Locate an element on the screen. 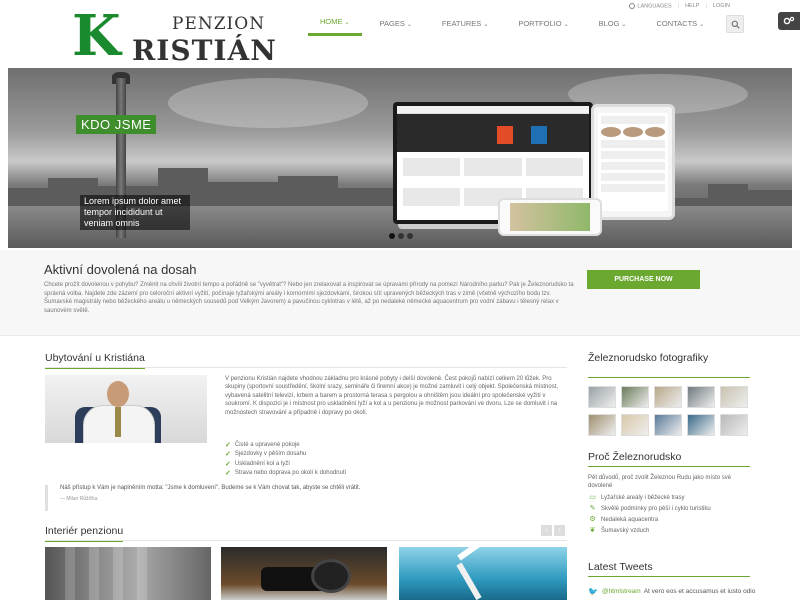 This screenshot has height=600, width=800. search-button is located at coordinates (735, 24).